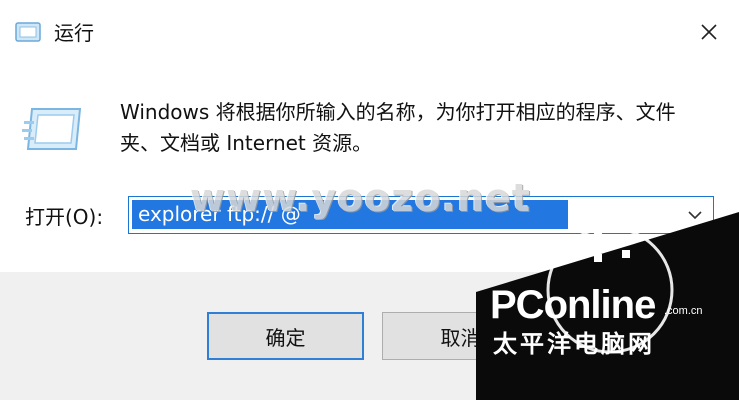 The height and width of the screenshot is (400, 739). What do you see at coordinates (64, 217) in the screenshot?
I see `open-field-label: 打开(O):` at bounding box center [64, 217].